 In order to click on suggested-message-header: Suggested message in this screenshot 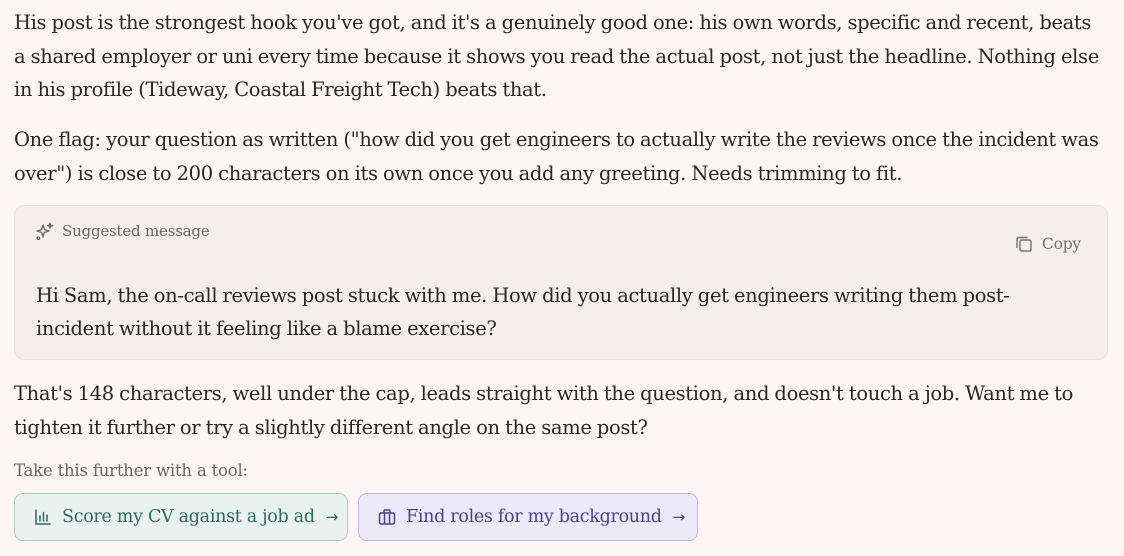, I will do `click(122, 231)`.